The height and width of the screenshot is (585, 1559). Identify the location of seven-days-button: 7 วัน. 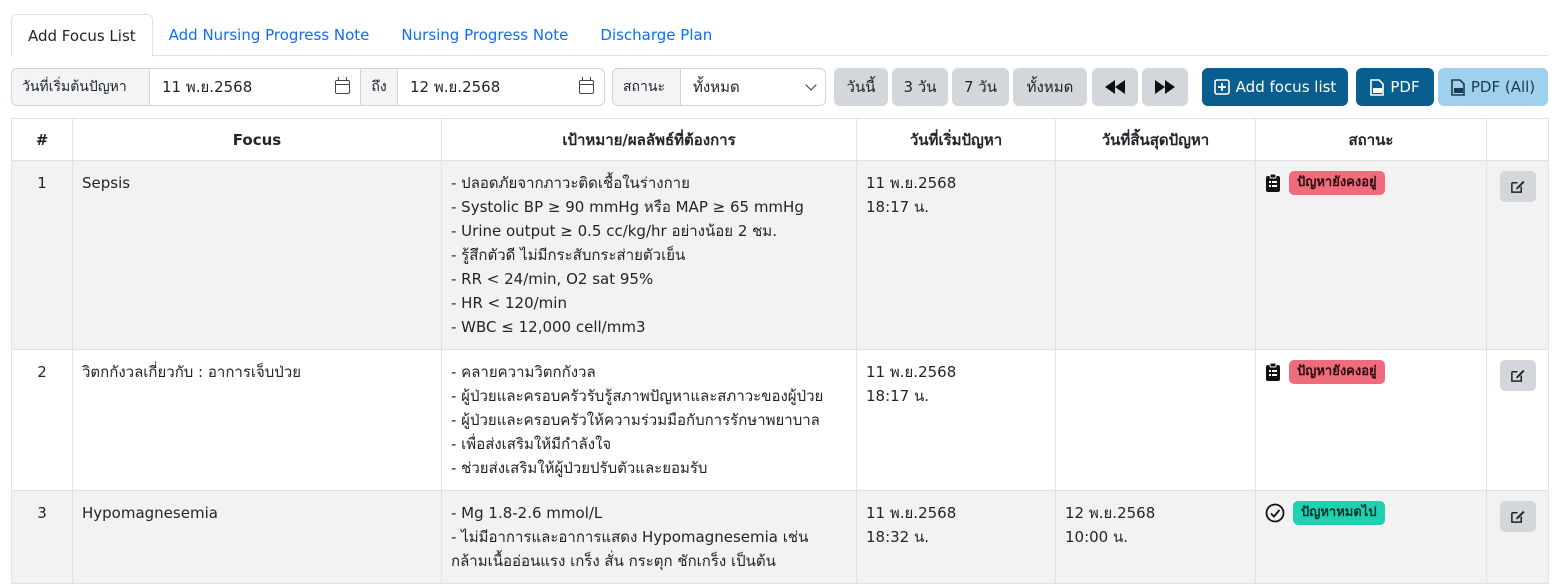
(980, 87).